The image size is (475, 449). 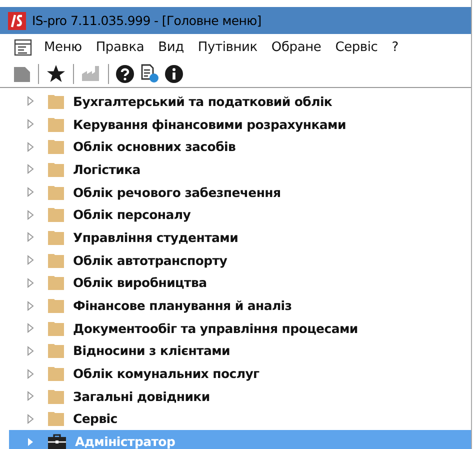 What do you see at coordinates (356, 47) in the screenshot?
I see `menu-item: Сервіс` at bounding box center [356, 47].